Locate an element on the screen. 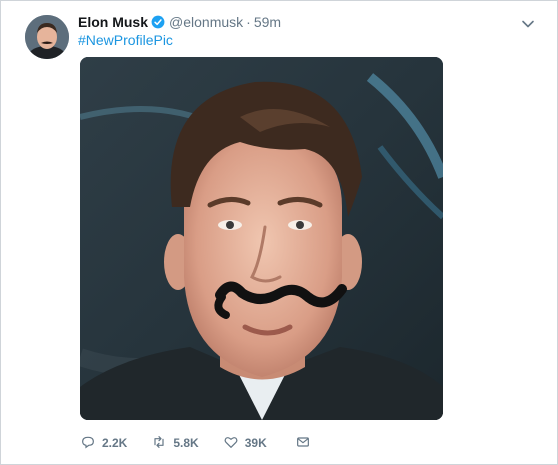 The height and width of the screenshot is (465, 558). envelope-icon is located at coordinates (303, 443).